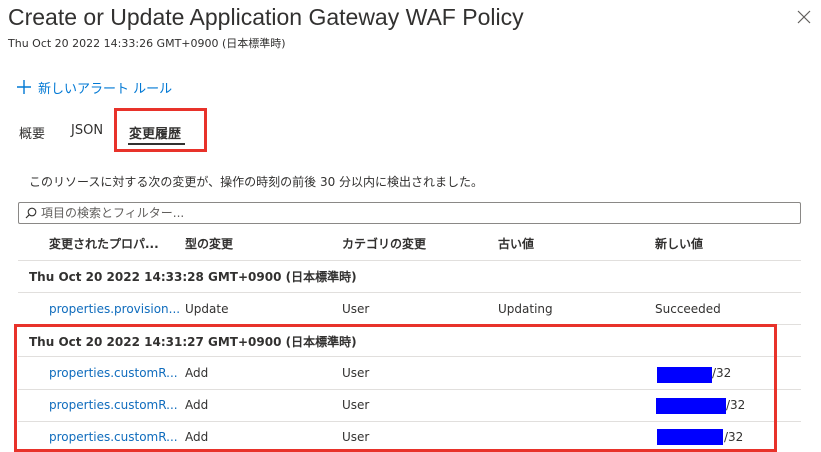 The height and width of the screenshot is (452, 821). Describe the element at coordinates (31, 213) in the screenshot. I see `search-icon` at that location.